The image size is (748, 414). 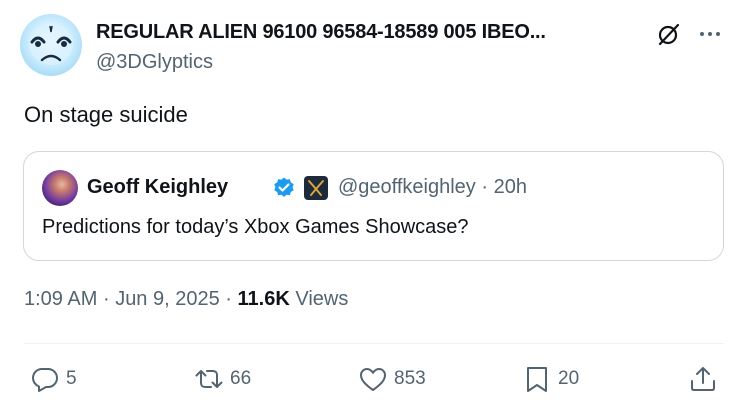 What do you see at coordinates (510, 187) in the screenshot?
I see `quoted-age: 20h` at bounding box center [510, 187].